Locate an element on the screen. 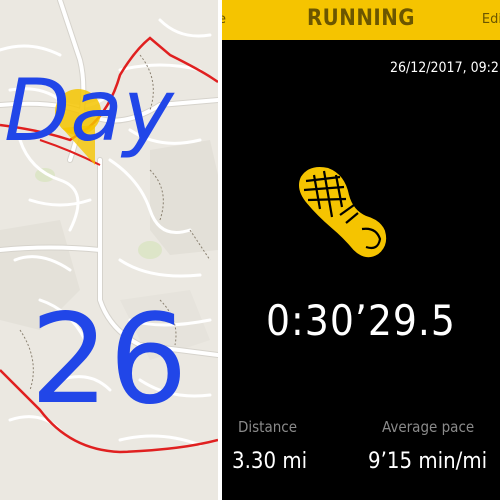 The width and height of the screenshot is (500, 500). shoe-sole-icon is located at coordinates (343, 212).